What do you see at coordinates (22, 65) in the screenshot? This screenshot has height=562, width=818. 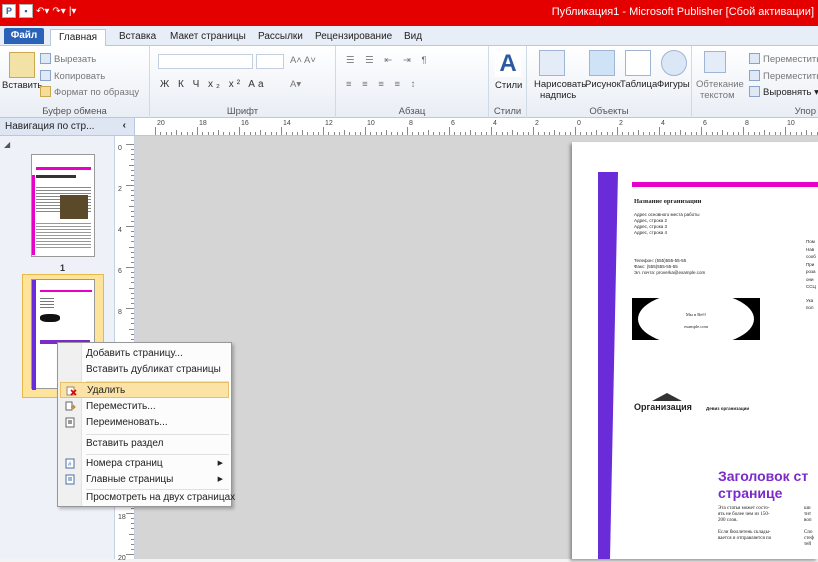 I see `paste-icon` at bounding box center [22, 65].